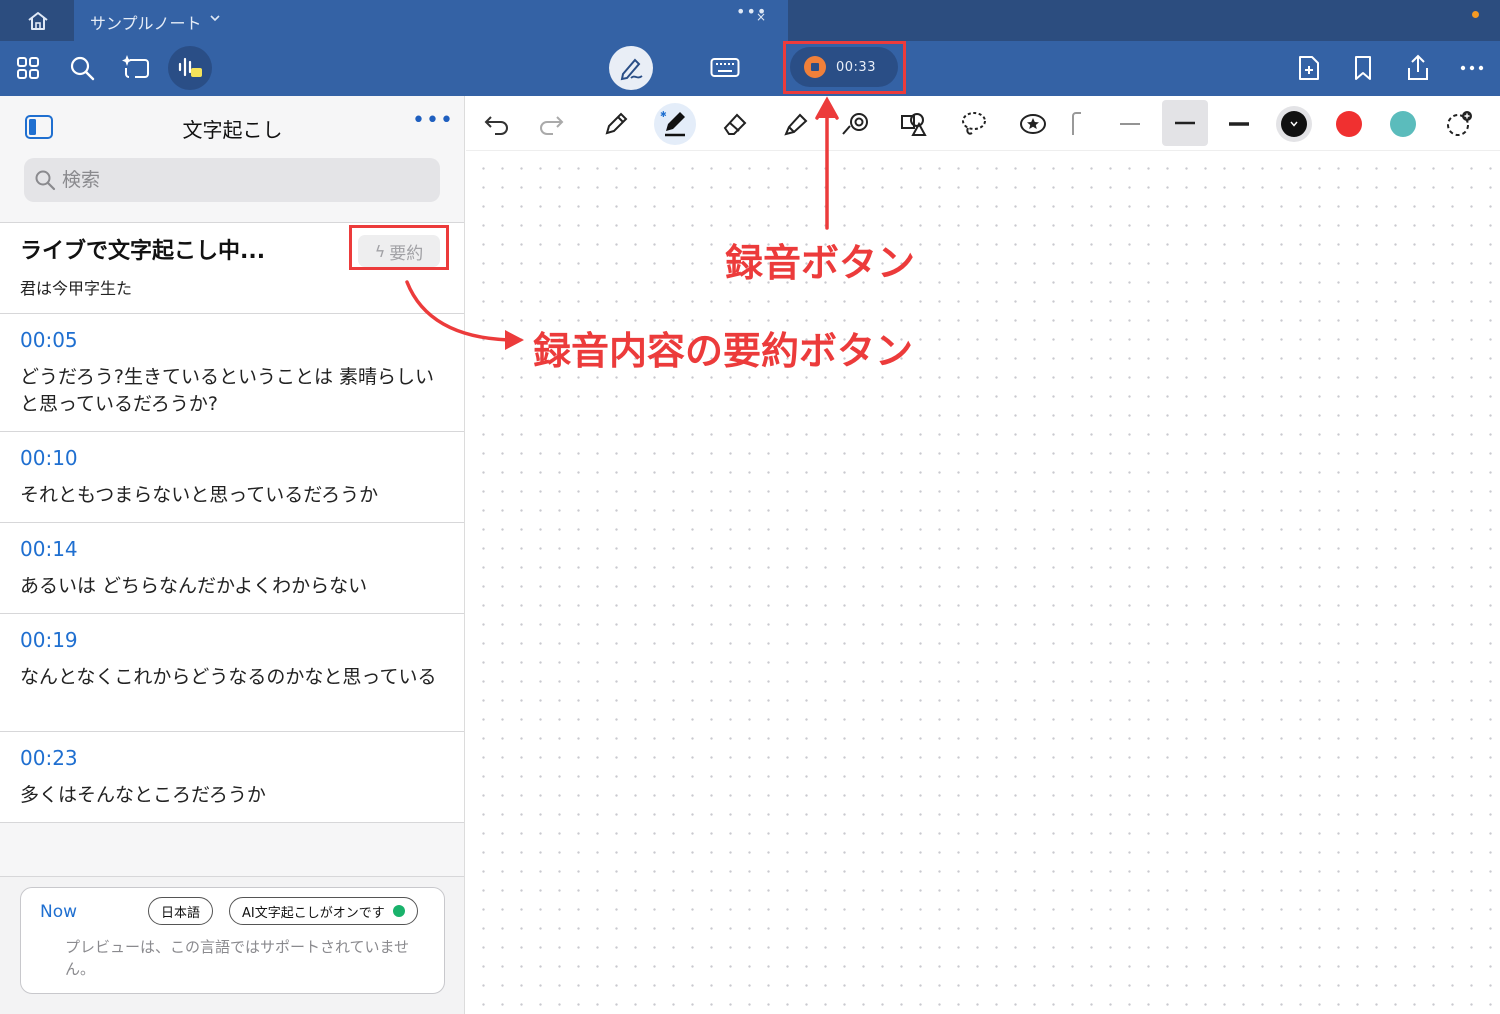 The height and width of the screenshot is (1014, 1500). I want to click on more-menu-button, so click(1472, 68).